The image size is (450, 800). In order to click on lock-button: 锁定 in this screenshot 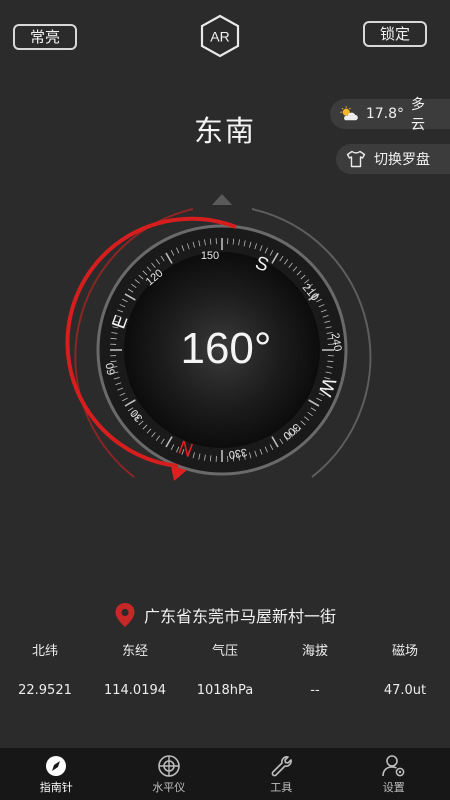, I will do `click(395, 34)`.